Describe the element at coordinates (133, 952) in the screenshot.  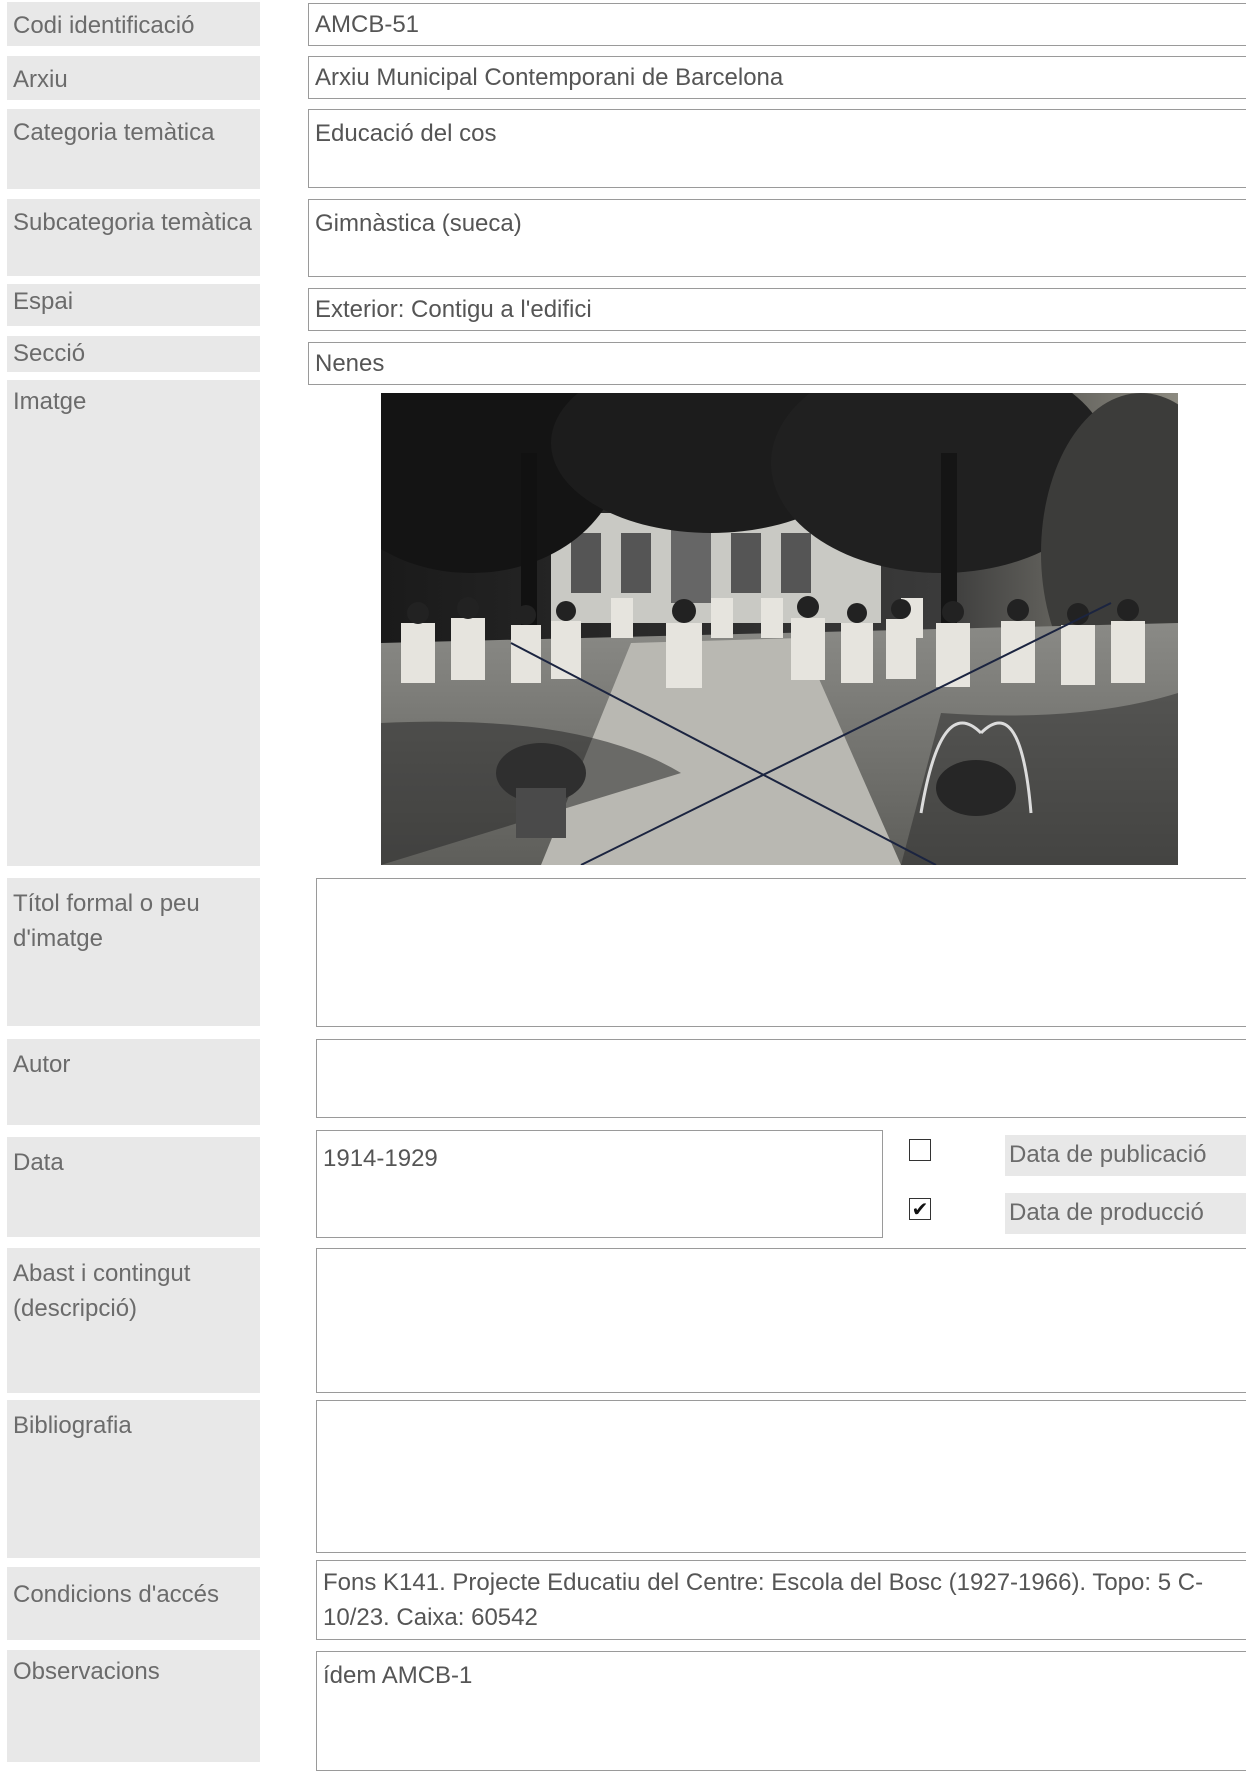
I see `label-titol: Títol formal o peu d'imatge` at that location.